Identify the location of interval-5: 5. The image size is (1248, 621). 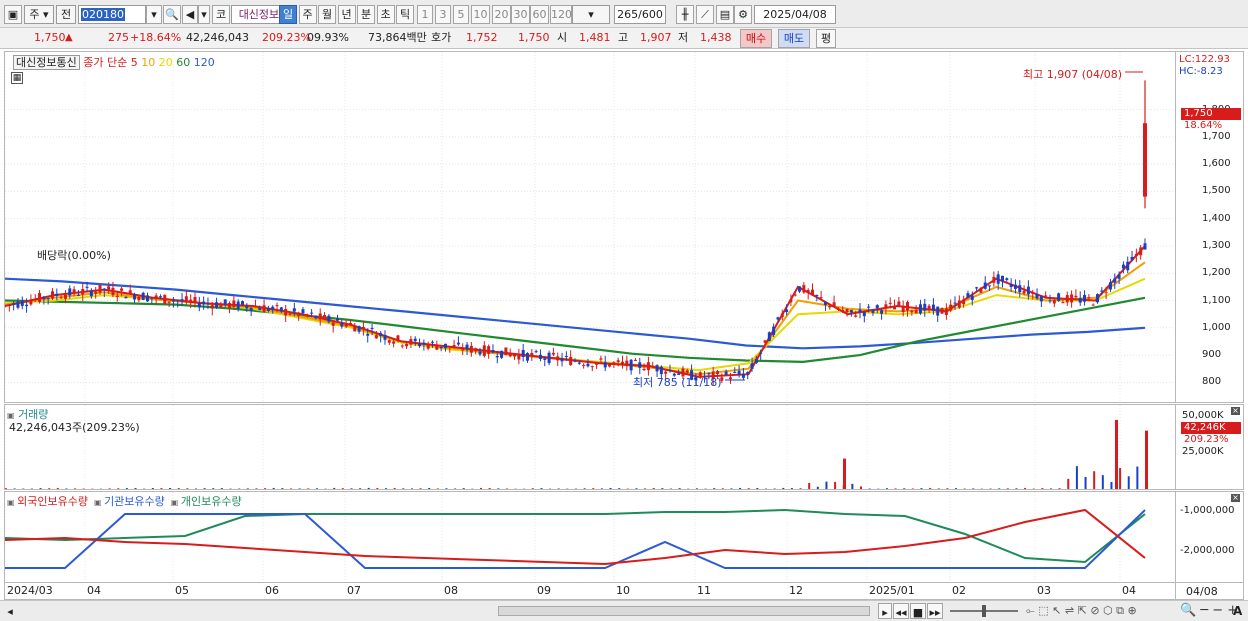
(461, 14).